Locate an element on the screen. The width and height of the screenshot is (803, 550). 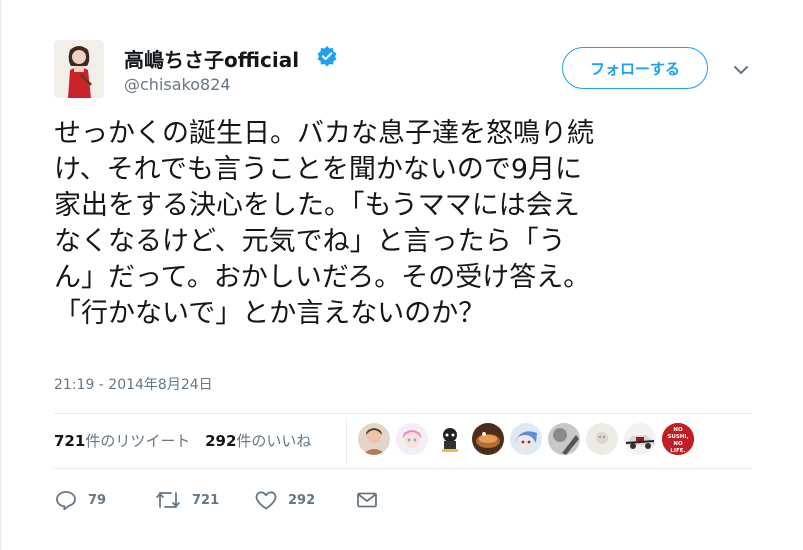
verified-badge-icon is located at coordinates (327, 56).